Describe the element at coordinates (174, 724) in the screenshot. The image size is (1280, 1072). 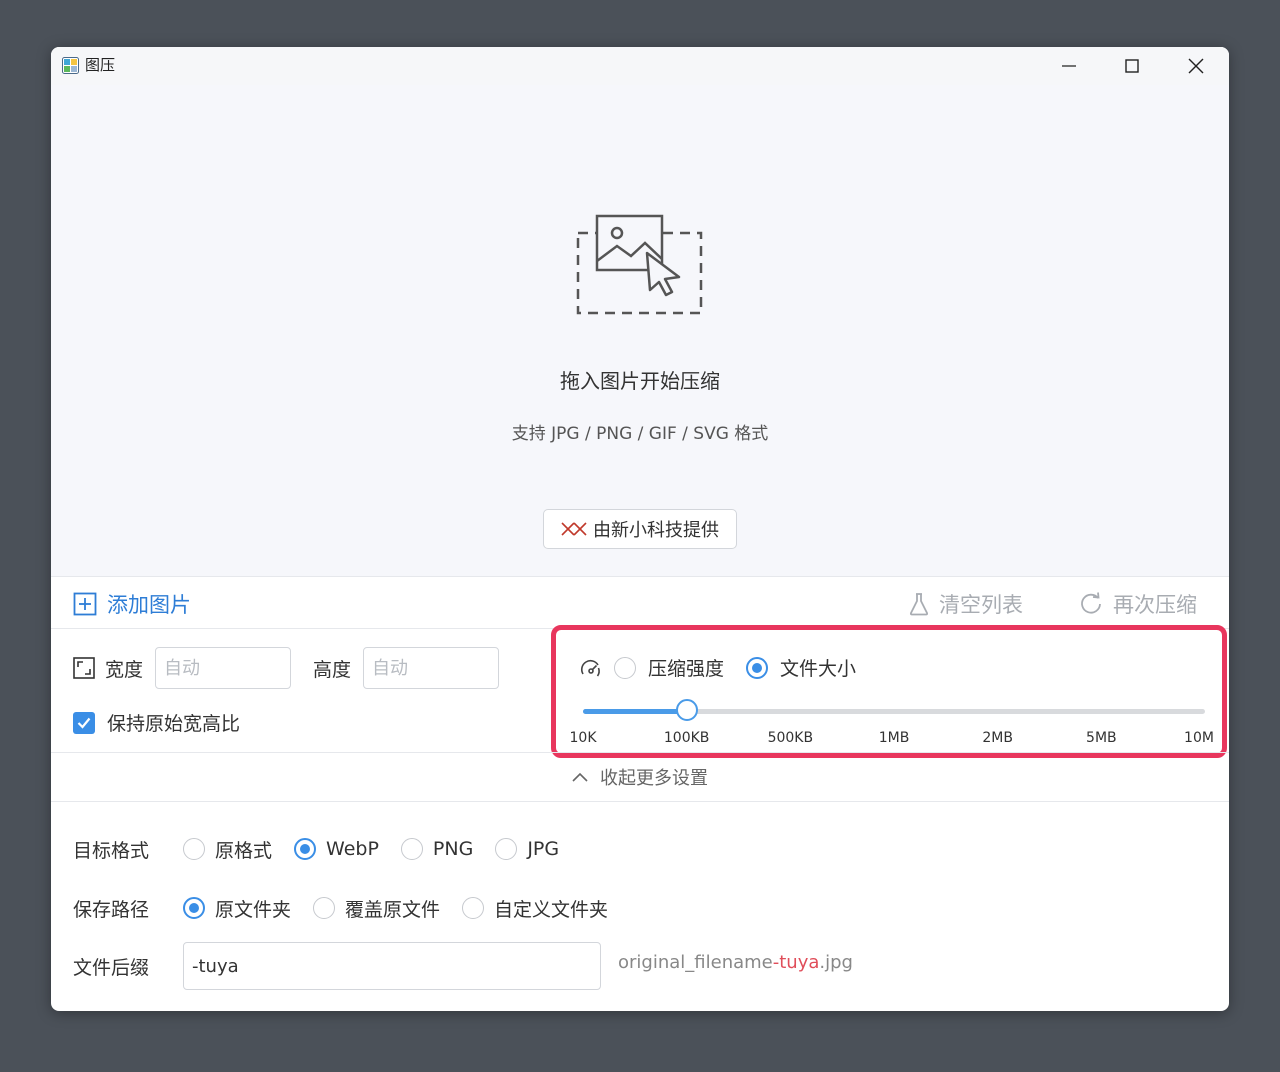
I see `keep-ratio-label: 保持原始宽高比` at that location.